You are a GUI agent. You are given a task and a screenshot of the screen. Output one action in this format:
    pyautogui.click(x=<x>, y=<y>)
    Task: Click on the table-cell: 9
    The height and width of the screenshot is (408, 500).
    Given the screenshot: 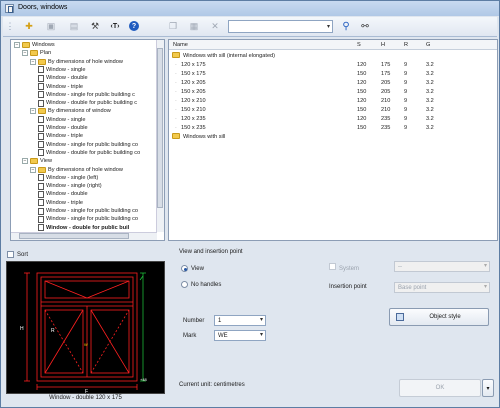 What is the action you would take?
    pyautogui.click(x=406, y=119)
    